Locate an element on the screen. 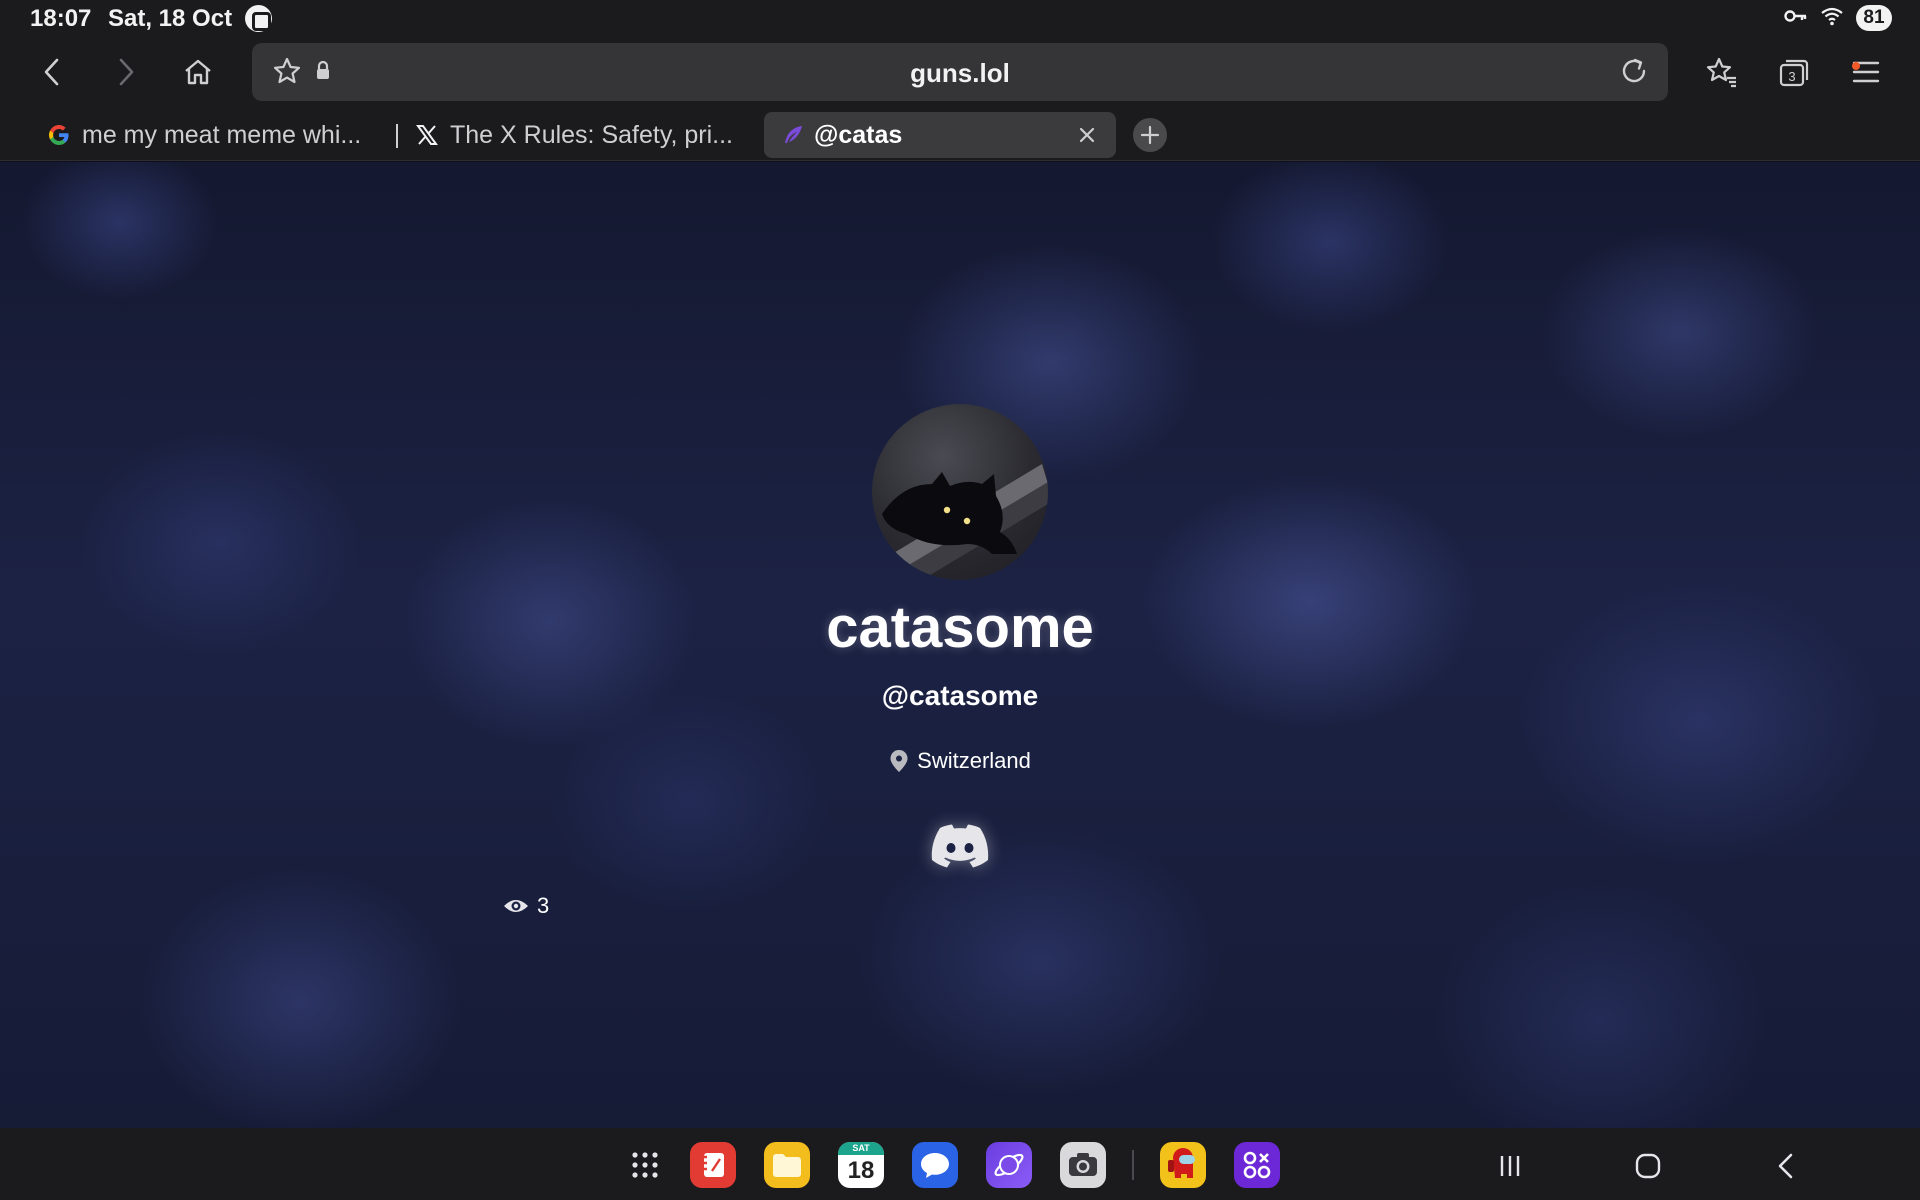 Image resolution: width=1920 pixels, height=1200 pixels. home-icon is located at coordinates (198, 72).